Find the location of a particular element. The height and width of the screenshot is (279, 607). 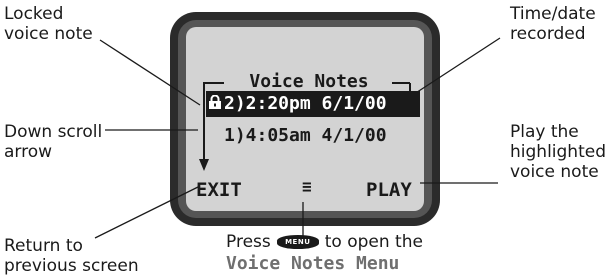

callout-play-highlighted: Play the highlighted voice note is located at coordinates (558, 152).